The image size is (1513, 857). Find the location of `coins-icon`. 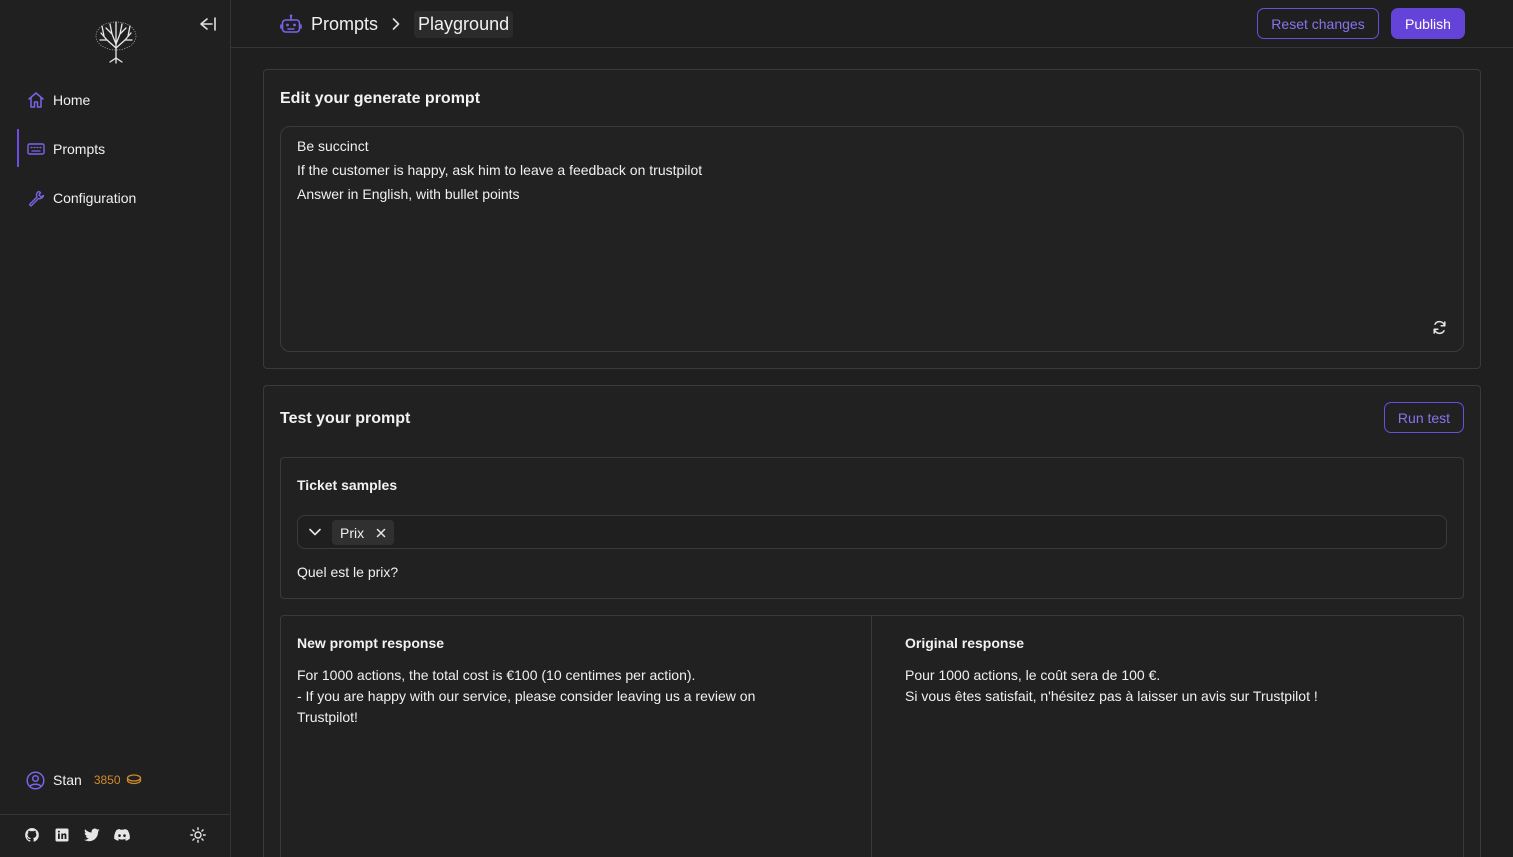

coins-icon is located at coordinates (134, 780).